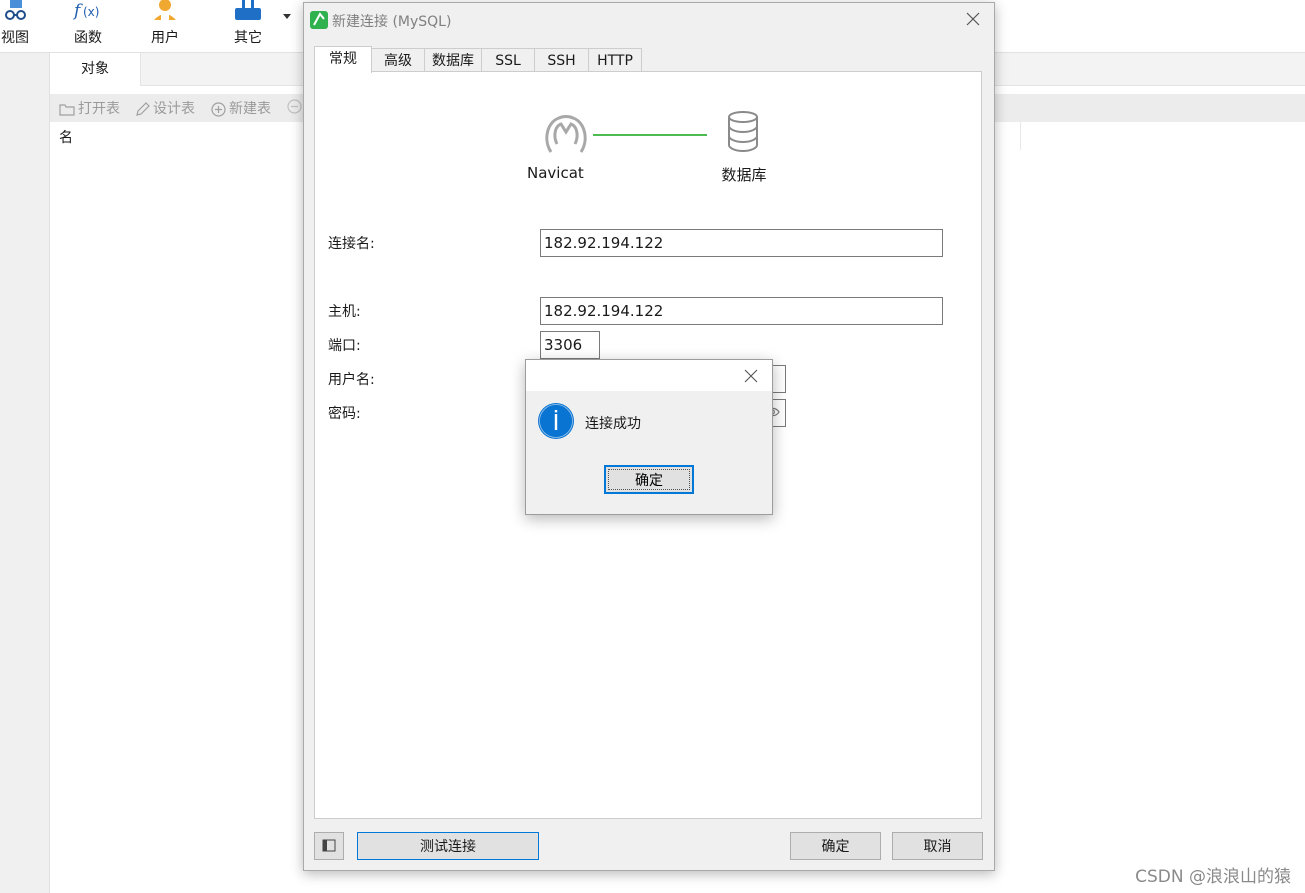  What do you see at coordinates (649, 437) in the screenshot?
I see `connection-success-message-box: 连接成功 确定` at bounding box center [649, 437].